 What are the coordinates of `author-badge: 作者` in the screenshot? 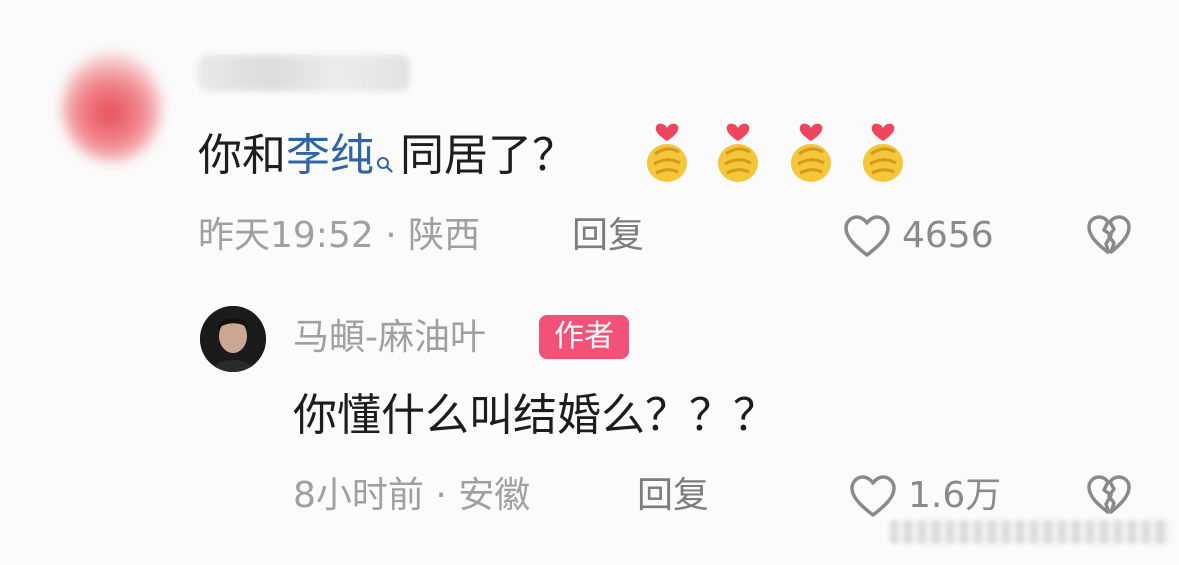 It's located at (584, 337).